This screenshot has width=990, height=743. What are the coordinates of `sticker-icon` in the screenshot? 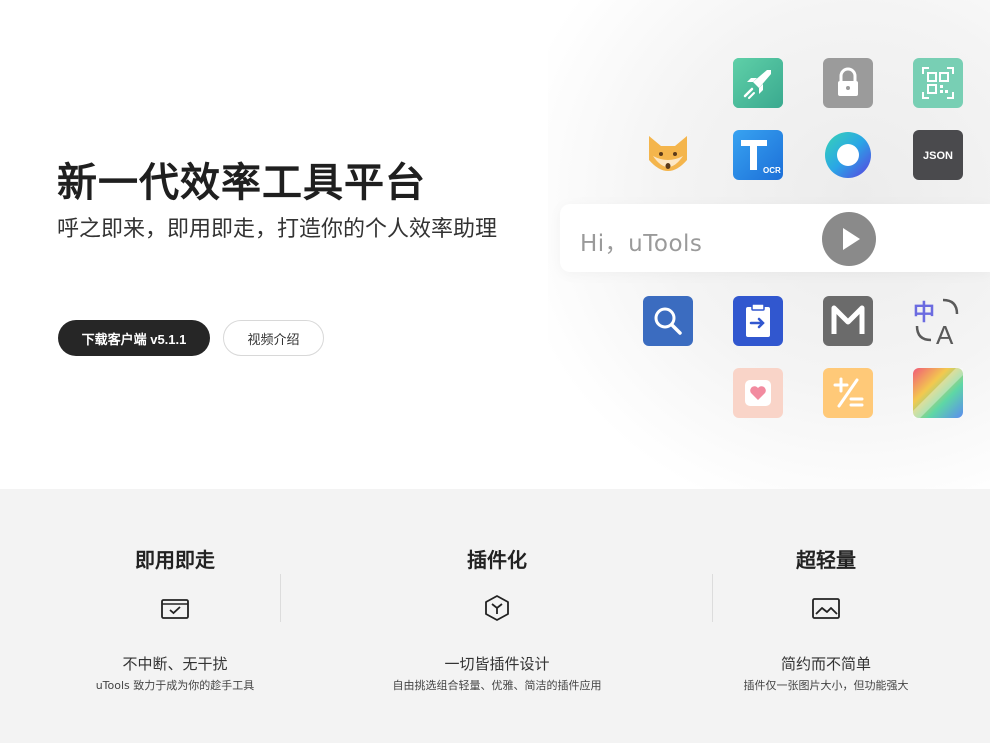 It's located at (758, 393).